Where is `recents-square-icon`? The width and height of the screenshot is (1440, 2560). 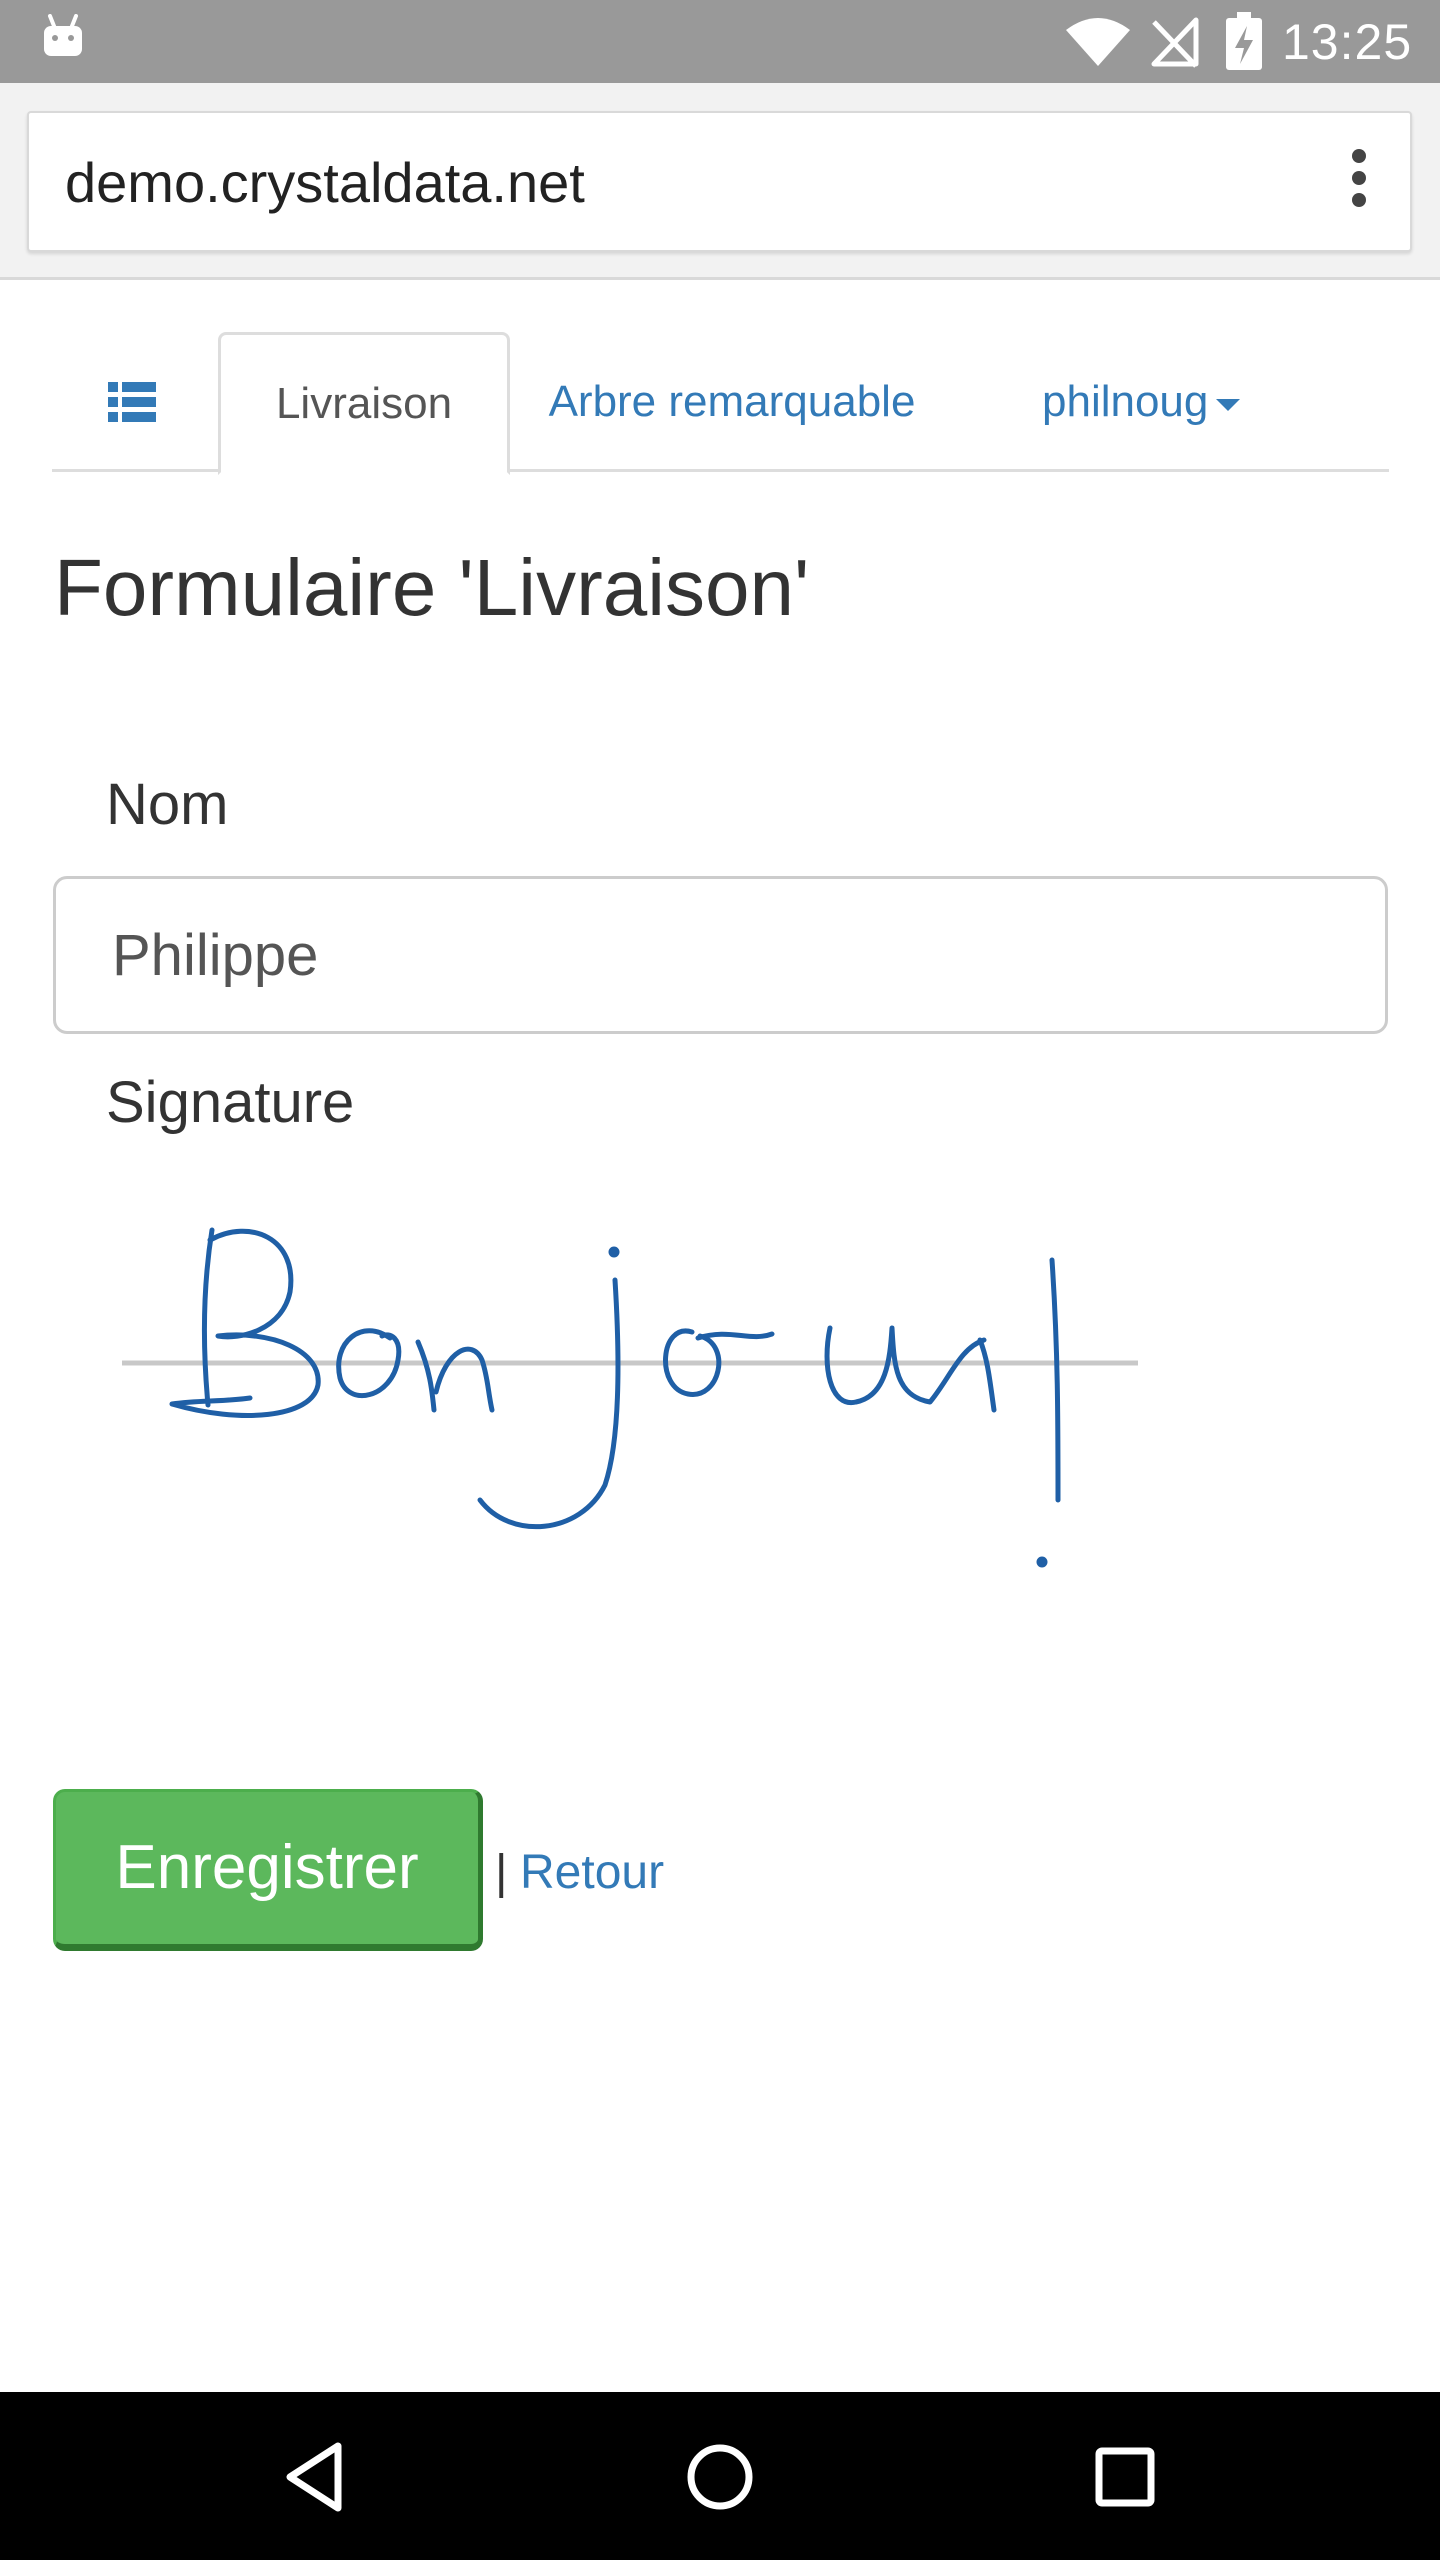 recents-square-icon is located at coordinates (1125, 2477).